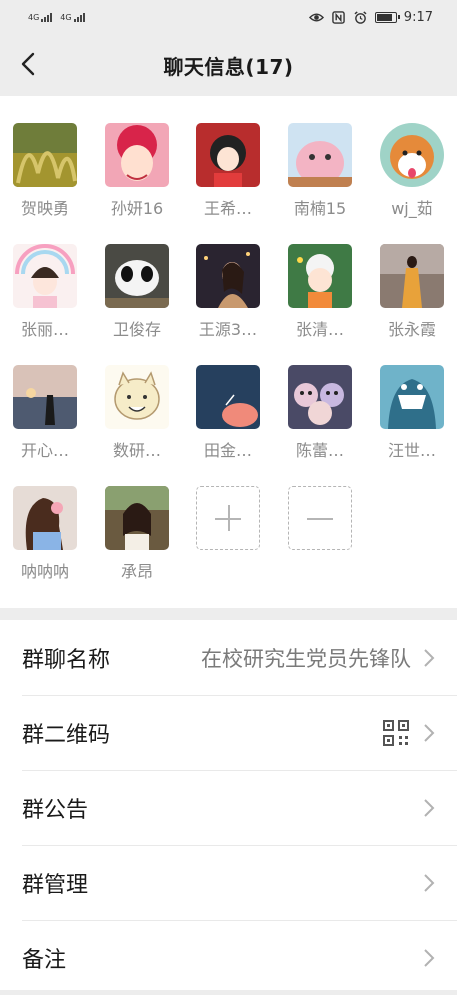 This screenshot has width=457, height=995. I want to click on management-row: 群管理, so click(228, 882).